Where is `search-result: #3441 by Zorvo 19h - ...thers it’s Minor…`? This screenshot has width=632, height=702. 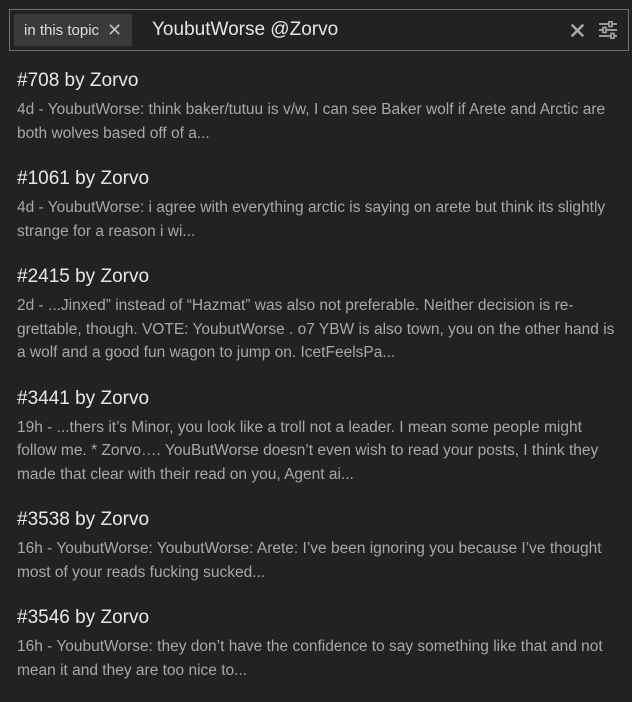
search-result: #3441 by Zorvo 19h - ...thers it’s Minor… is located at coordinates (317, 436).